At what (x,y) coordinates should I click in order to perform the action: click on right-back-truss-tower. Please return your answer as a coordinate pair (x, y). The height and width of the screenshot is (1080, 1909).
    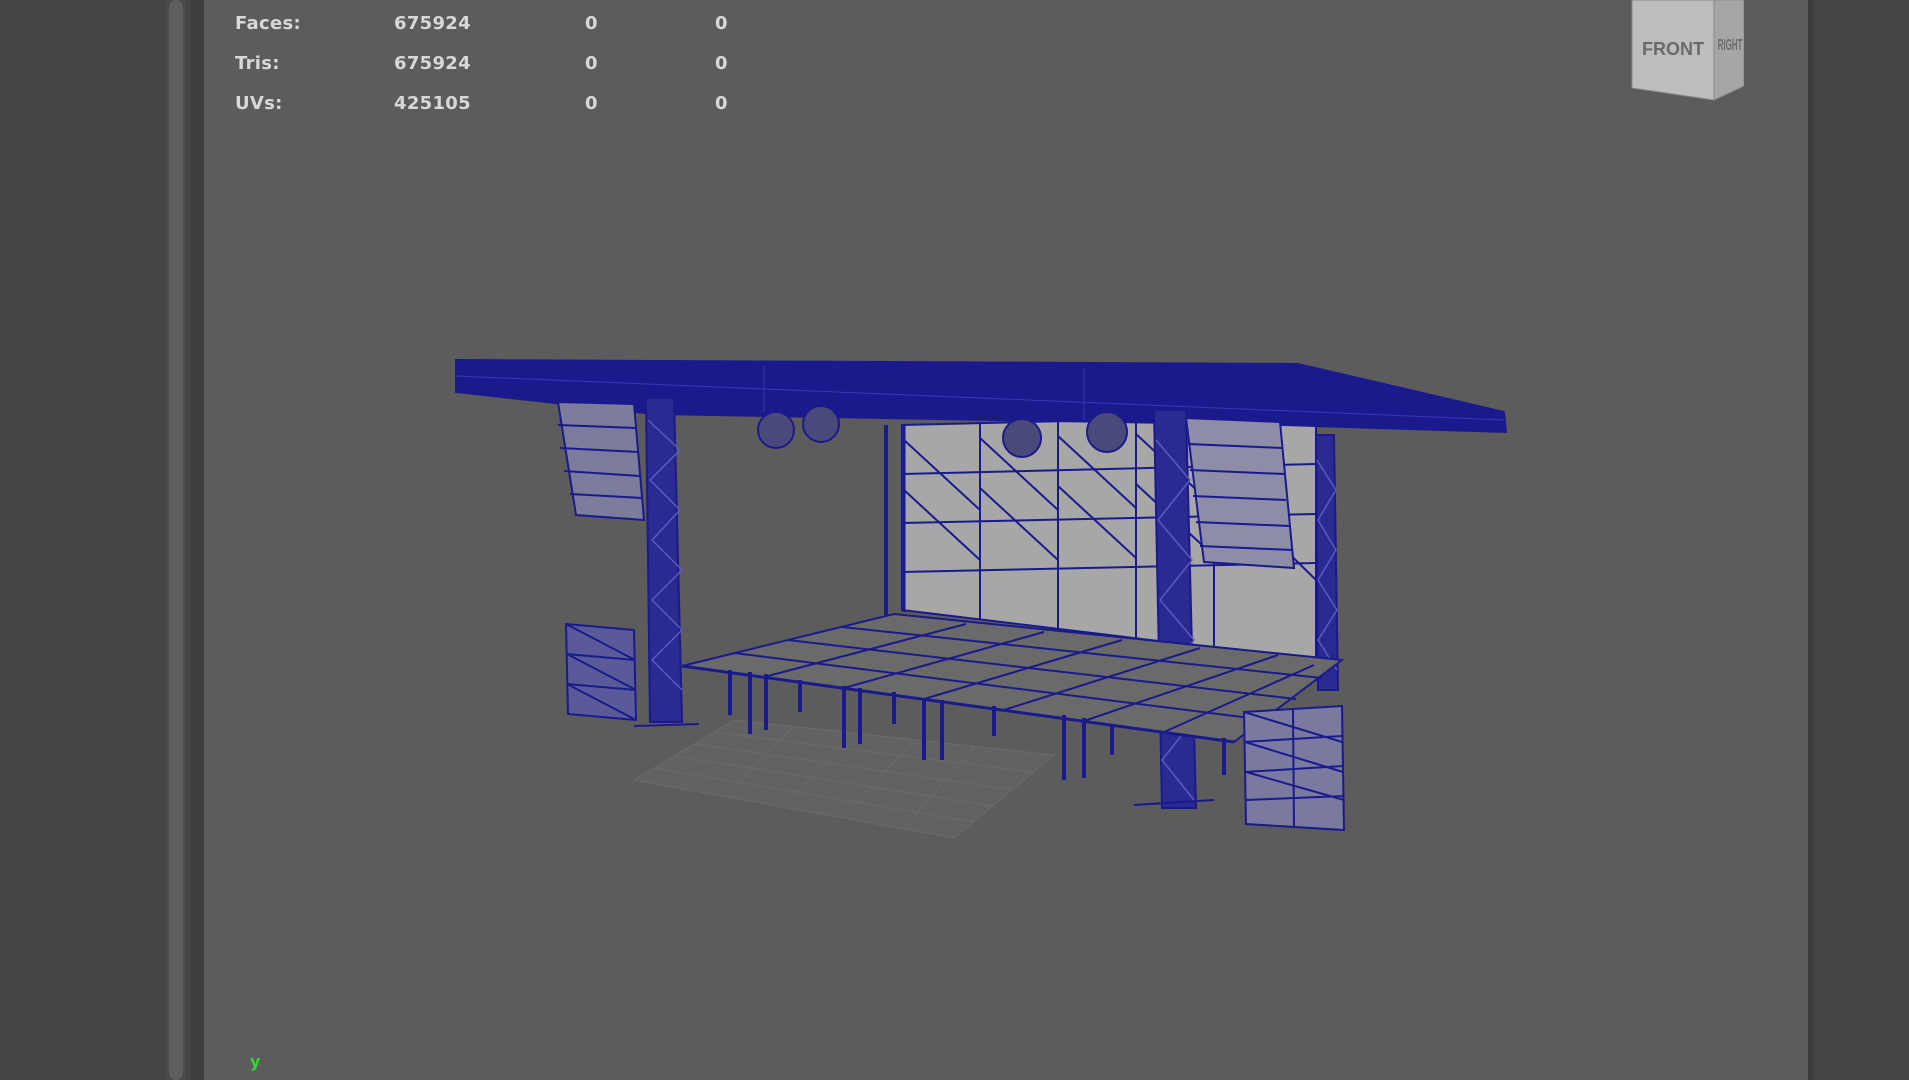
    Looking at the image, I should click on (1327, 562).